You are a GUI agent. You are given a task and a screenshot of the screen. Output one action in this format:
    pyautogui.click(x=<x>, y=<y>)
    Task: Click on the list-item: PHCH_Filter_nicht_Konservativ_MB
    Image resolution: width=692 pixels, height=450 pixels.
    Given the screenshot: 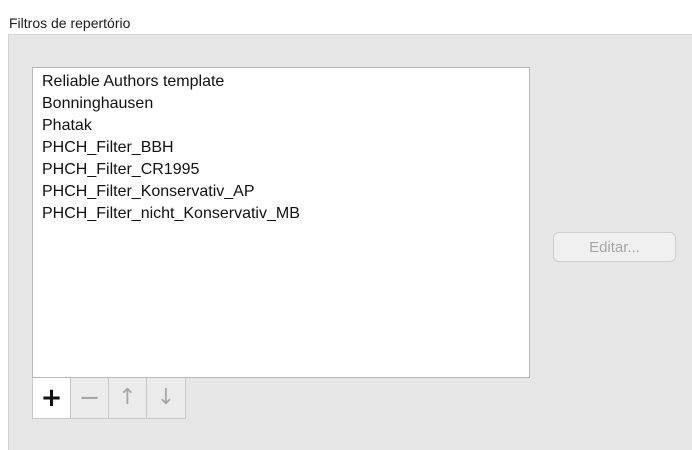 What is the action you would take?
    pyautogui.click(x=281, y=214)
    